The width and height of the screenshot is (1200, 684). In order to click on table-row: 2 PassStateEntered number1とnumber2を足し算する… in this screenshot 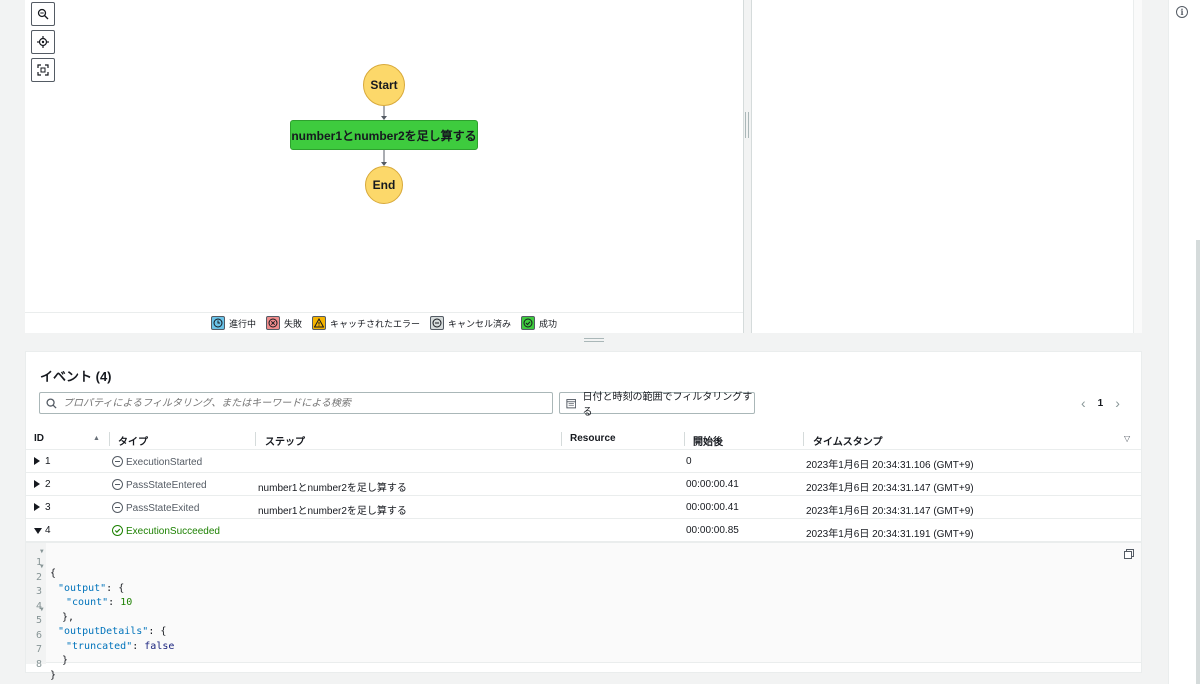, I will do `click(583, 484)`.